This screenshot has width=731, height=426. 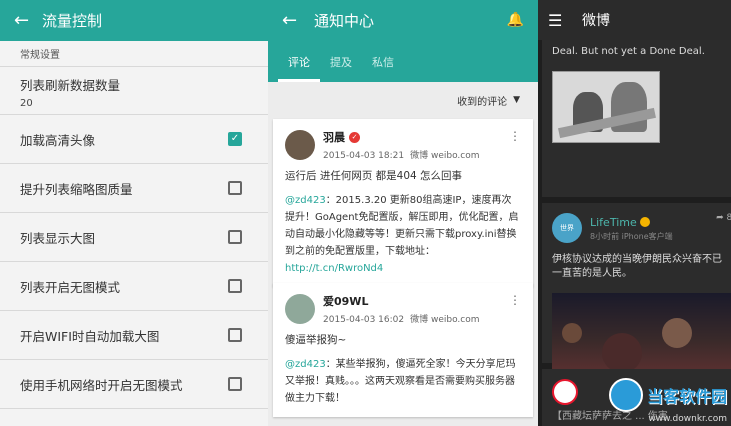 What do you see at coordinates (687, 419) in the screenshot?
I see `watermark-url: www.downkr.com` at bounding box center [687, 419].